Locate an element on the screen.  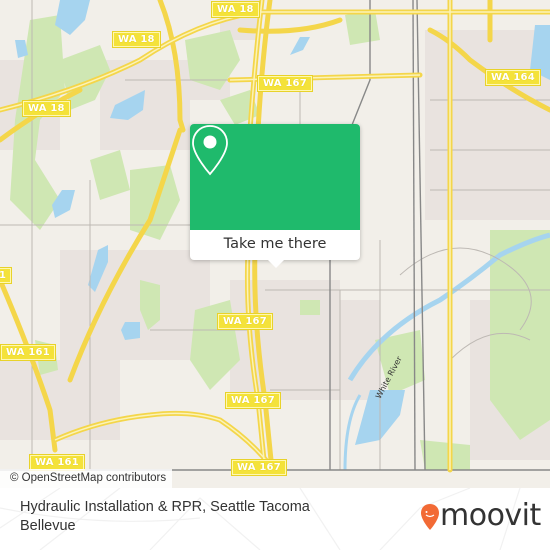
road-shield-partial: 1 is located at coordinates (6, 275).